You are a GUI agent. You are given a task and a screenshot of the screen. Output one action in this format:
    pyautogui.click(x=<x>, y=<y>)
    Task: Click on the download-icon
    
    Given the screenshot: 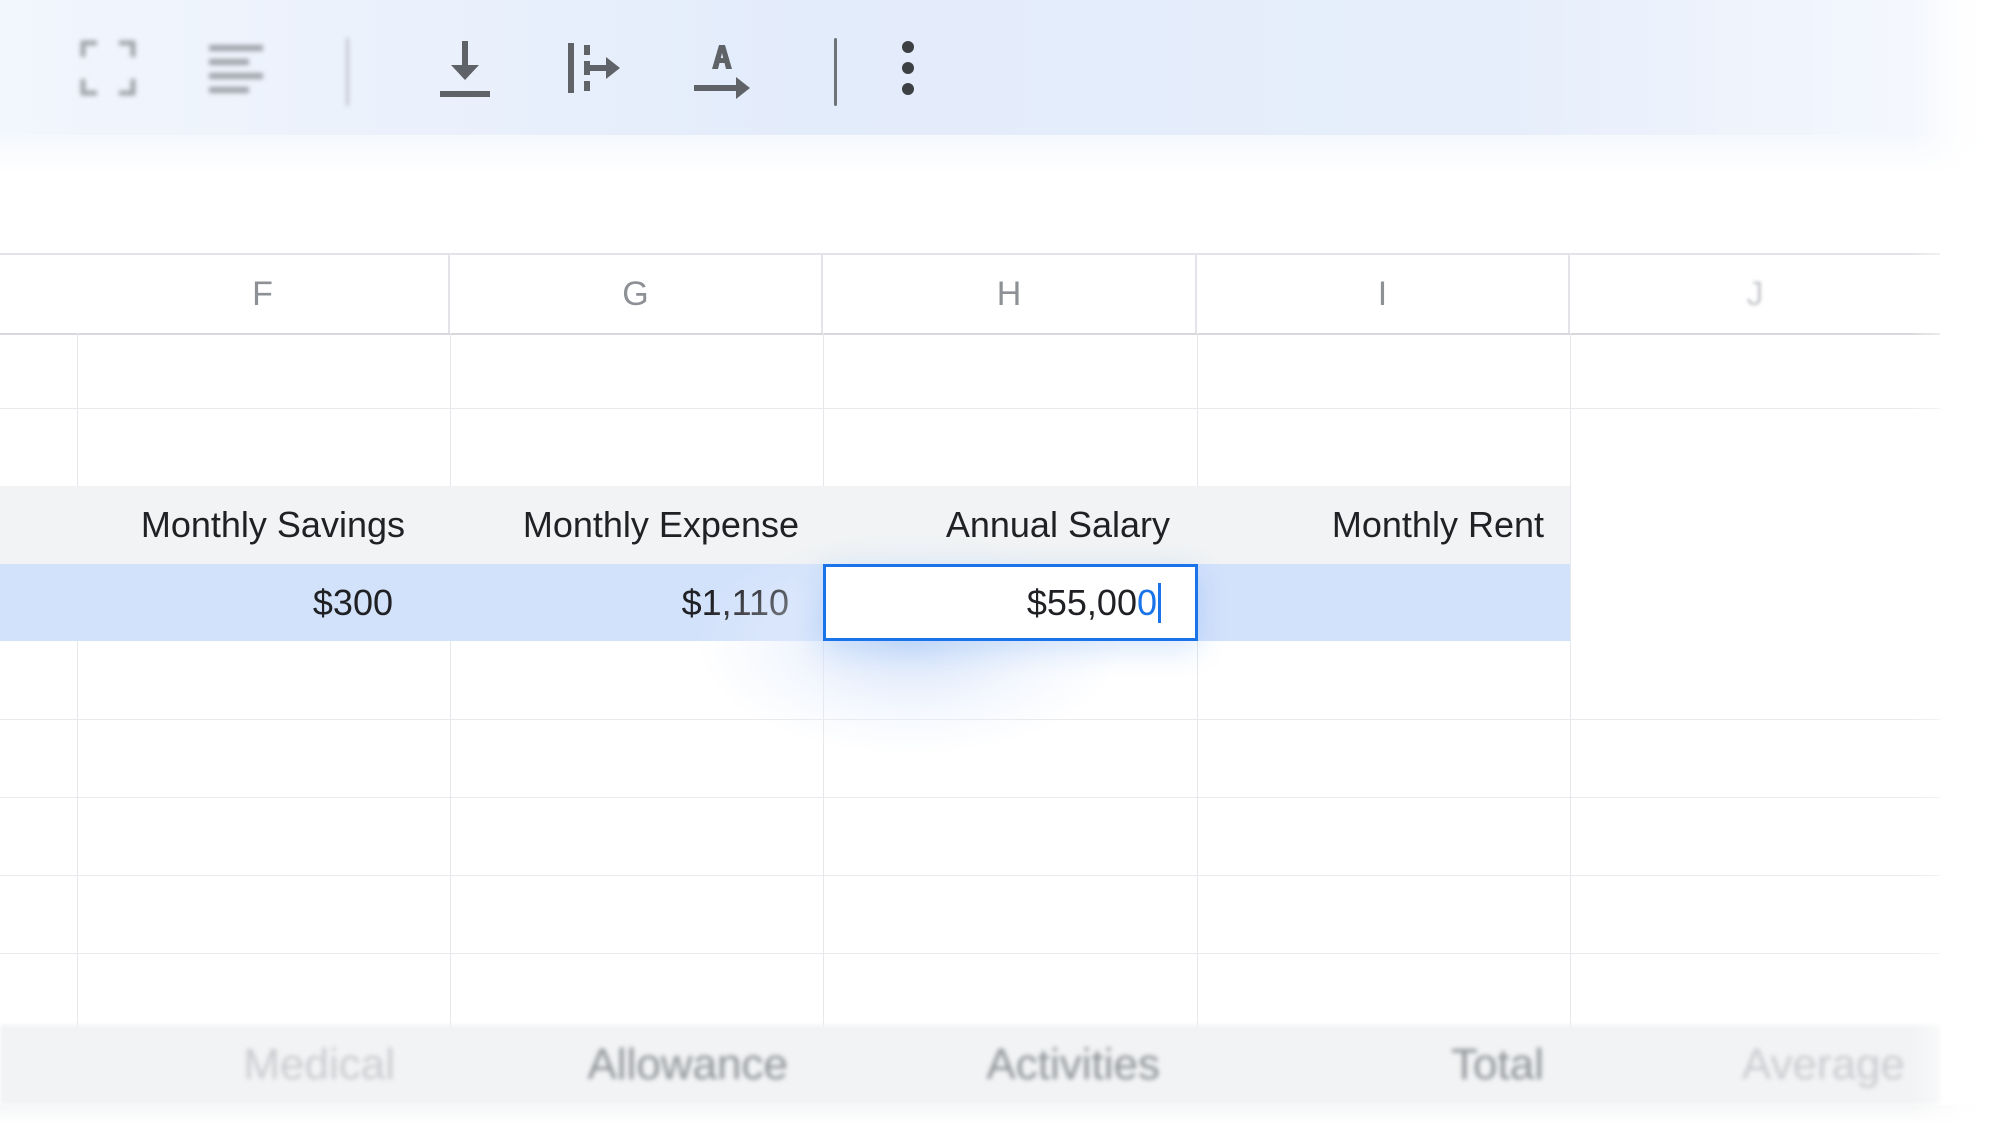 What is the action you would take?
    pyautogui.click(x=465, y=68)
    